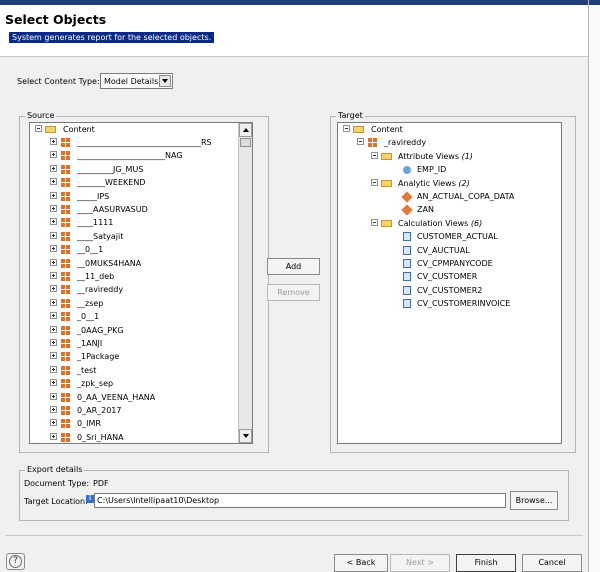 The width and height of the screenshot is (600, 572). Describe the element at coordinates (135, 129) in the screenshot. I see `source-root: Content` at that location.